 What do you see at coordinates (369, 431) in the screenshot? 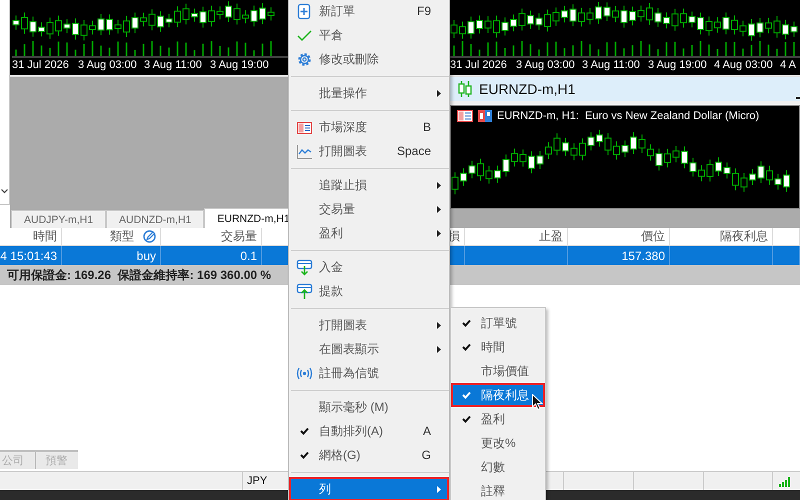
I see `menu-item: 自動排列(A) A` at bounding box center [369, 431].